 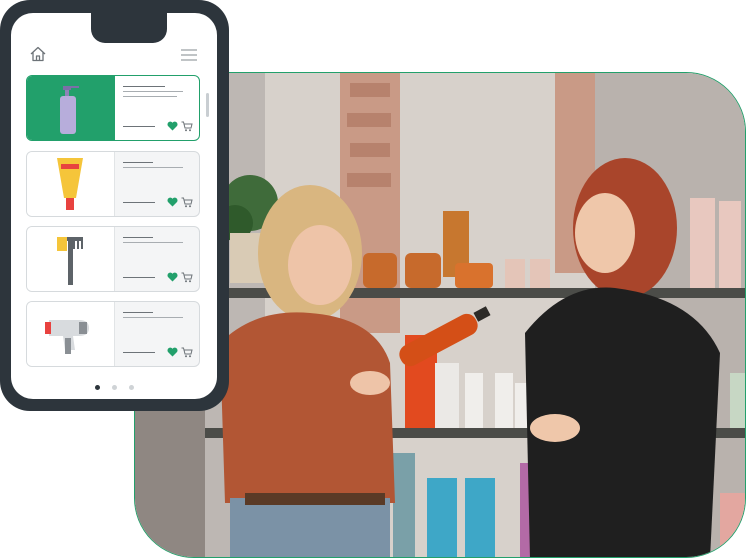 I want to click on lotion-bottle-icon, so click(x=69, y=110).